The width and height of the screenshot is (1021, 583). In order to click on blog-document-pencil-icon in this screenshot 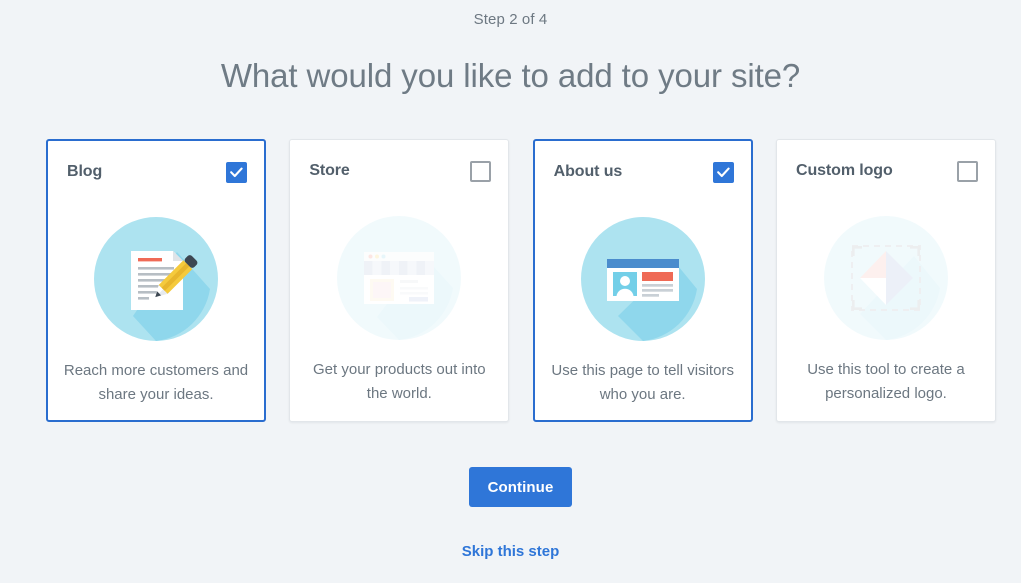, I will do `click(156, 279)`.